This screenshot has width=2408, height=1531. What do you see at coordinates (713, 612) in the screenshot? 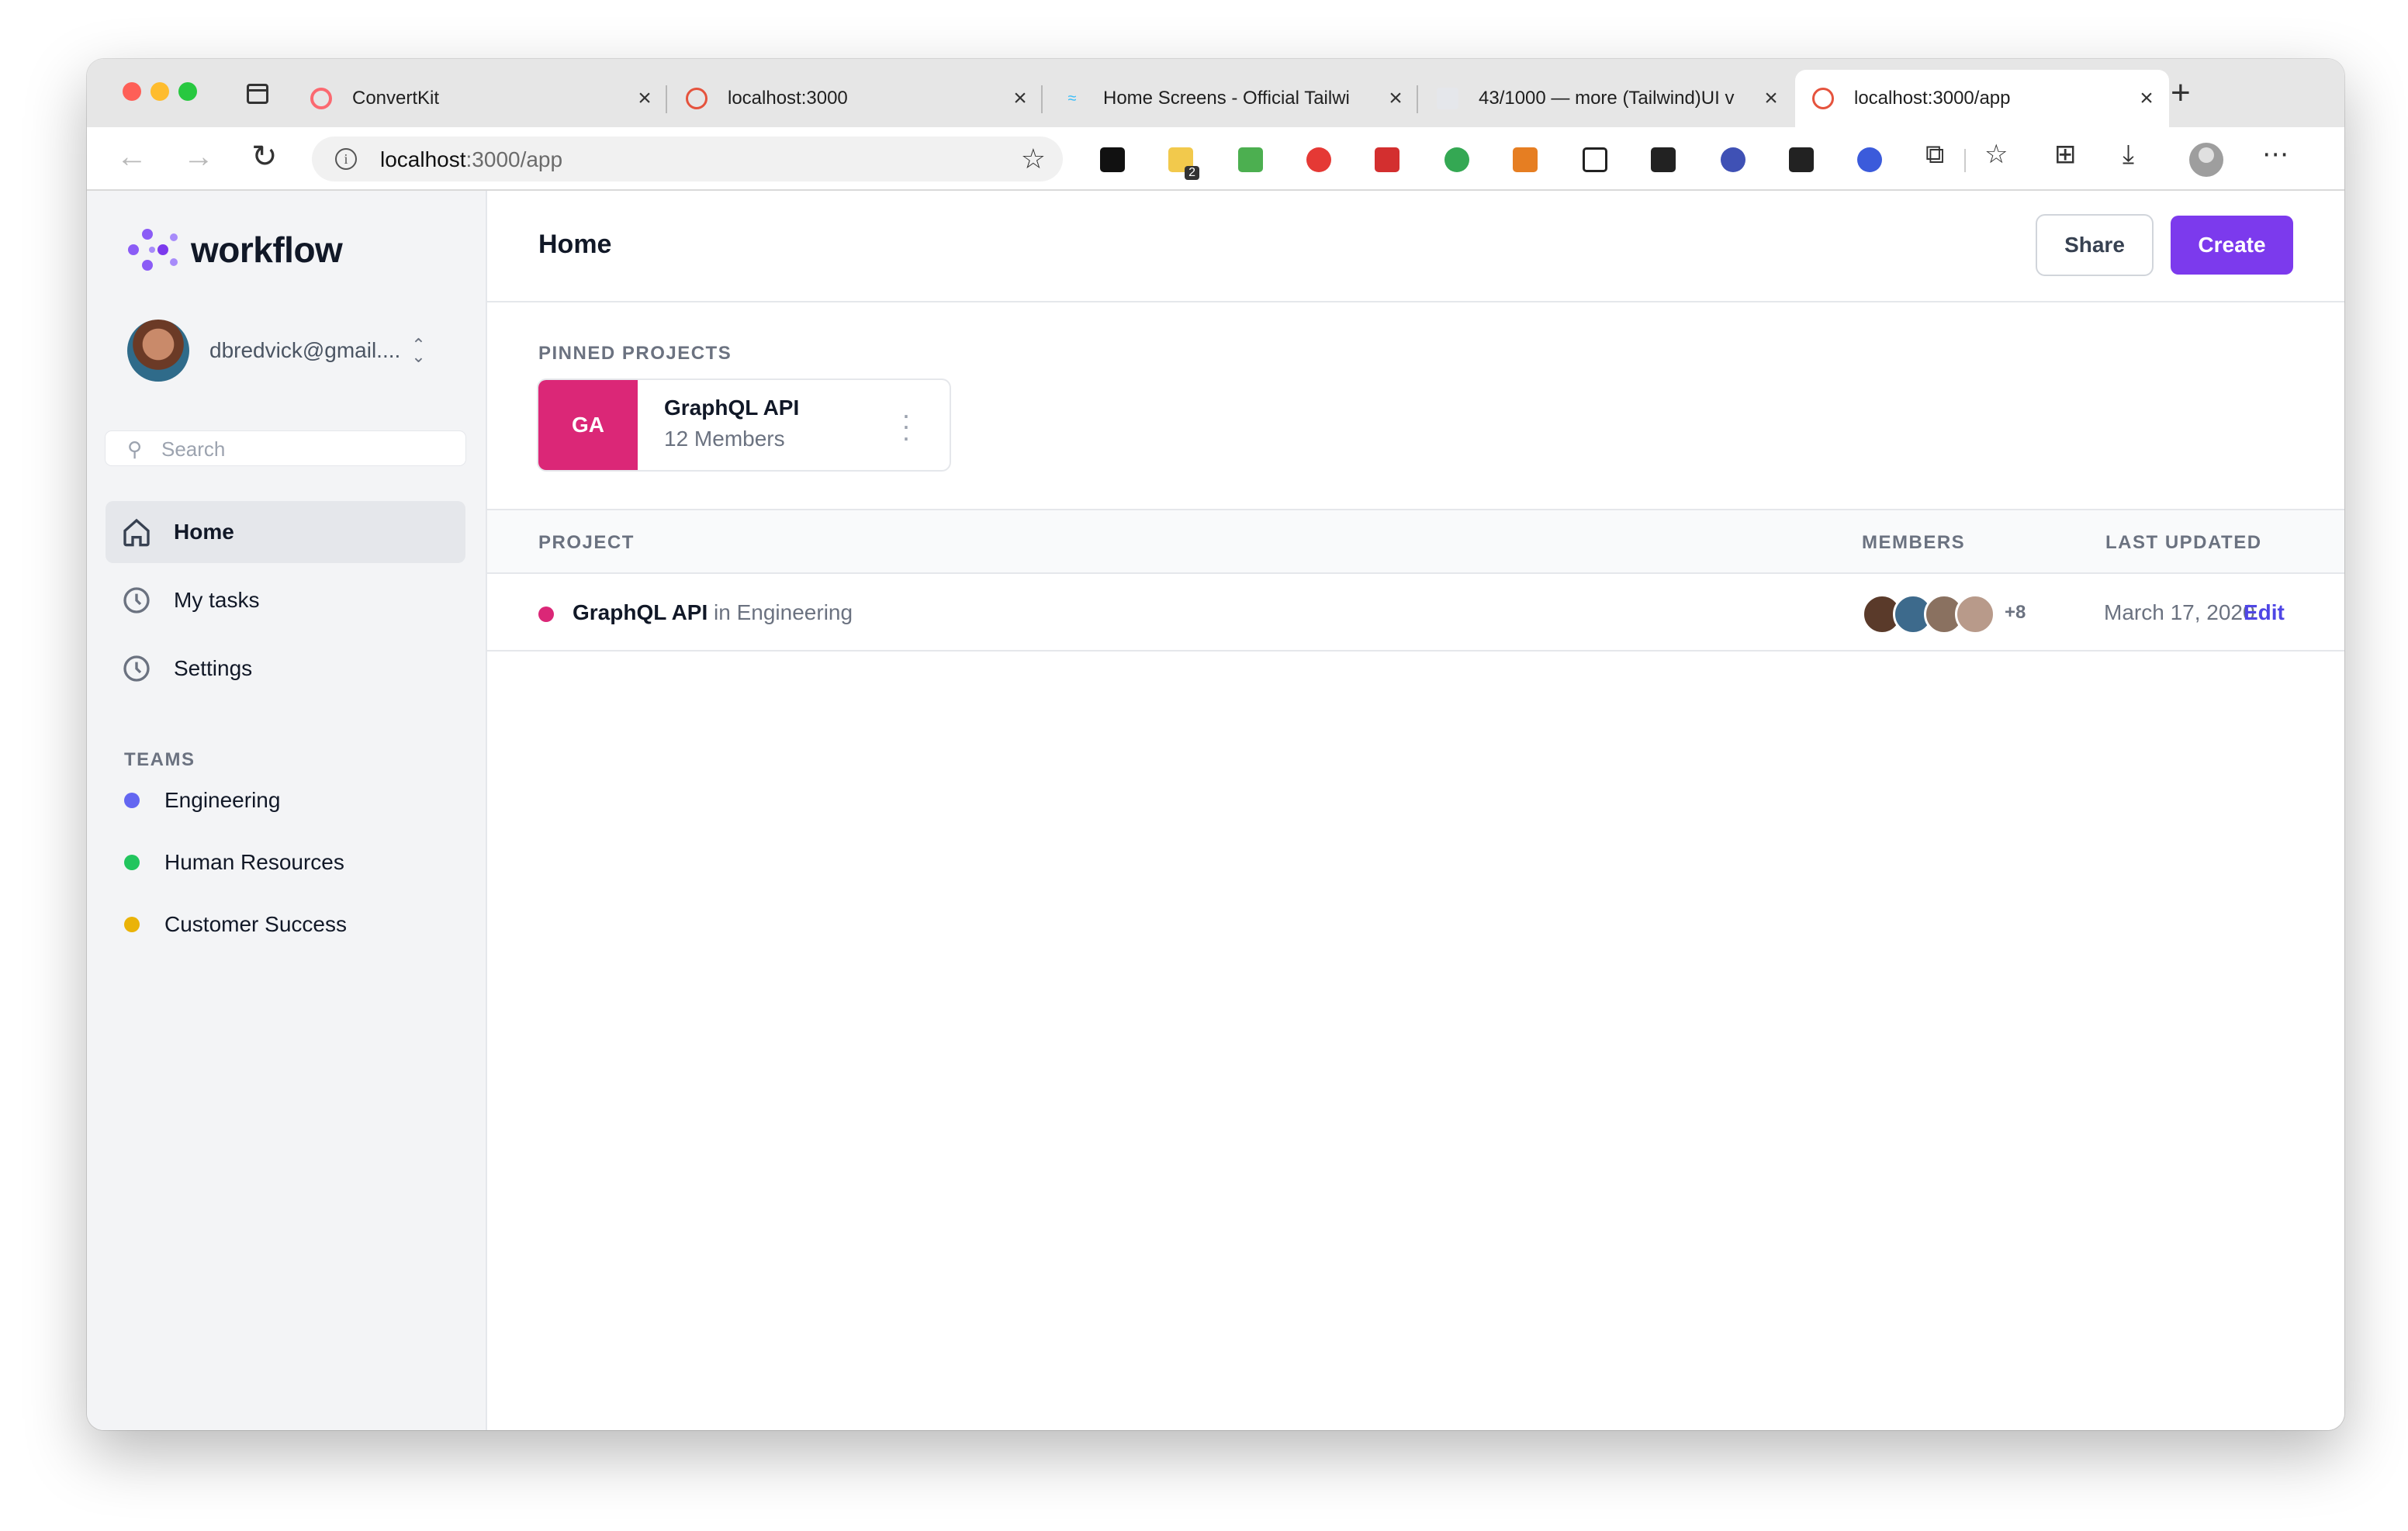
I see `project-link: GraphQL API in Engineering` at bounding box center [713, 612].